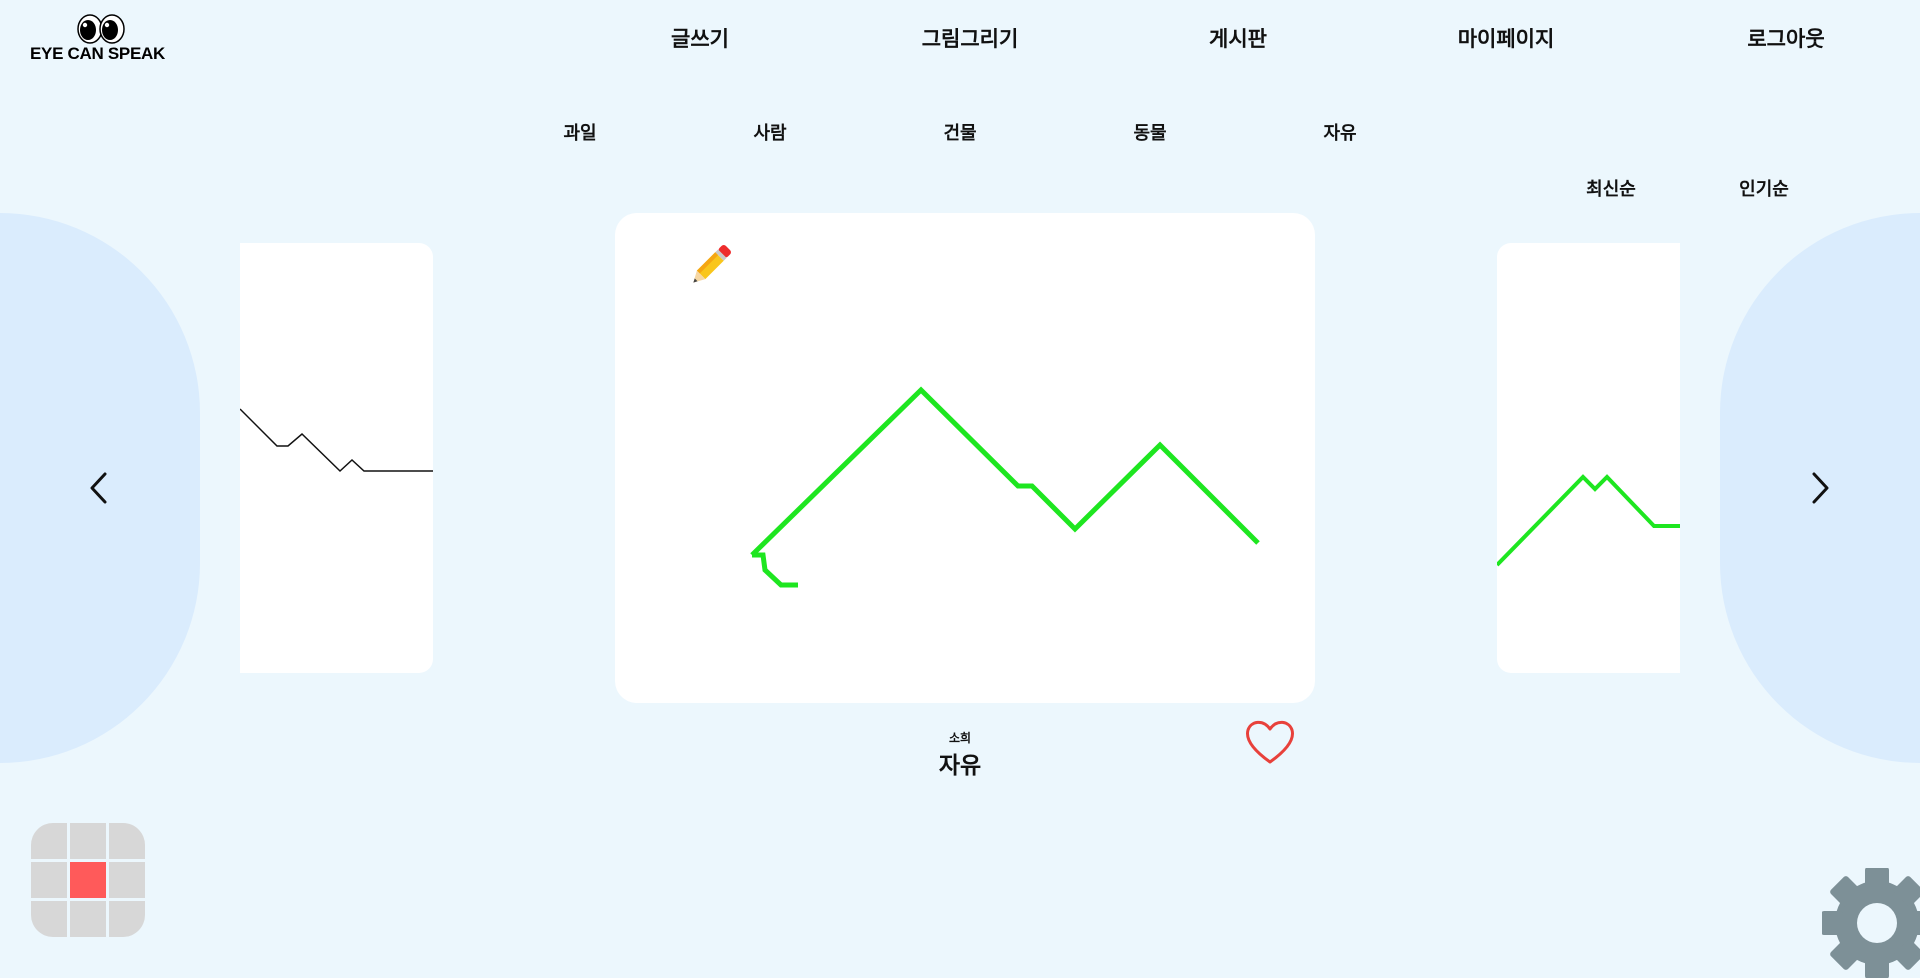 The image size is (1920, 978). I want to click on chevron-left-icon, so click(100, 488).